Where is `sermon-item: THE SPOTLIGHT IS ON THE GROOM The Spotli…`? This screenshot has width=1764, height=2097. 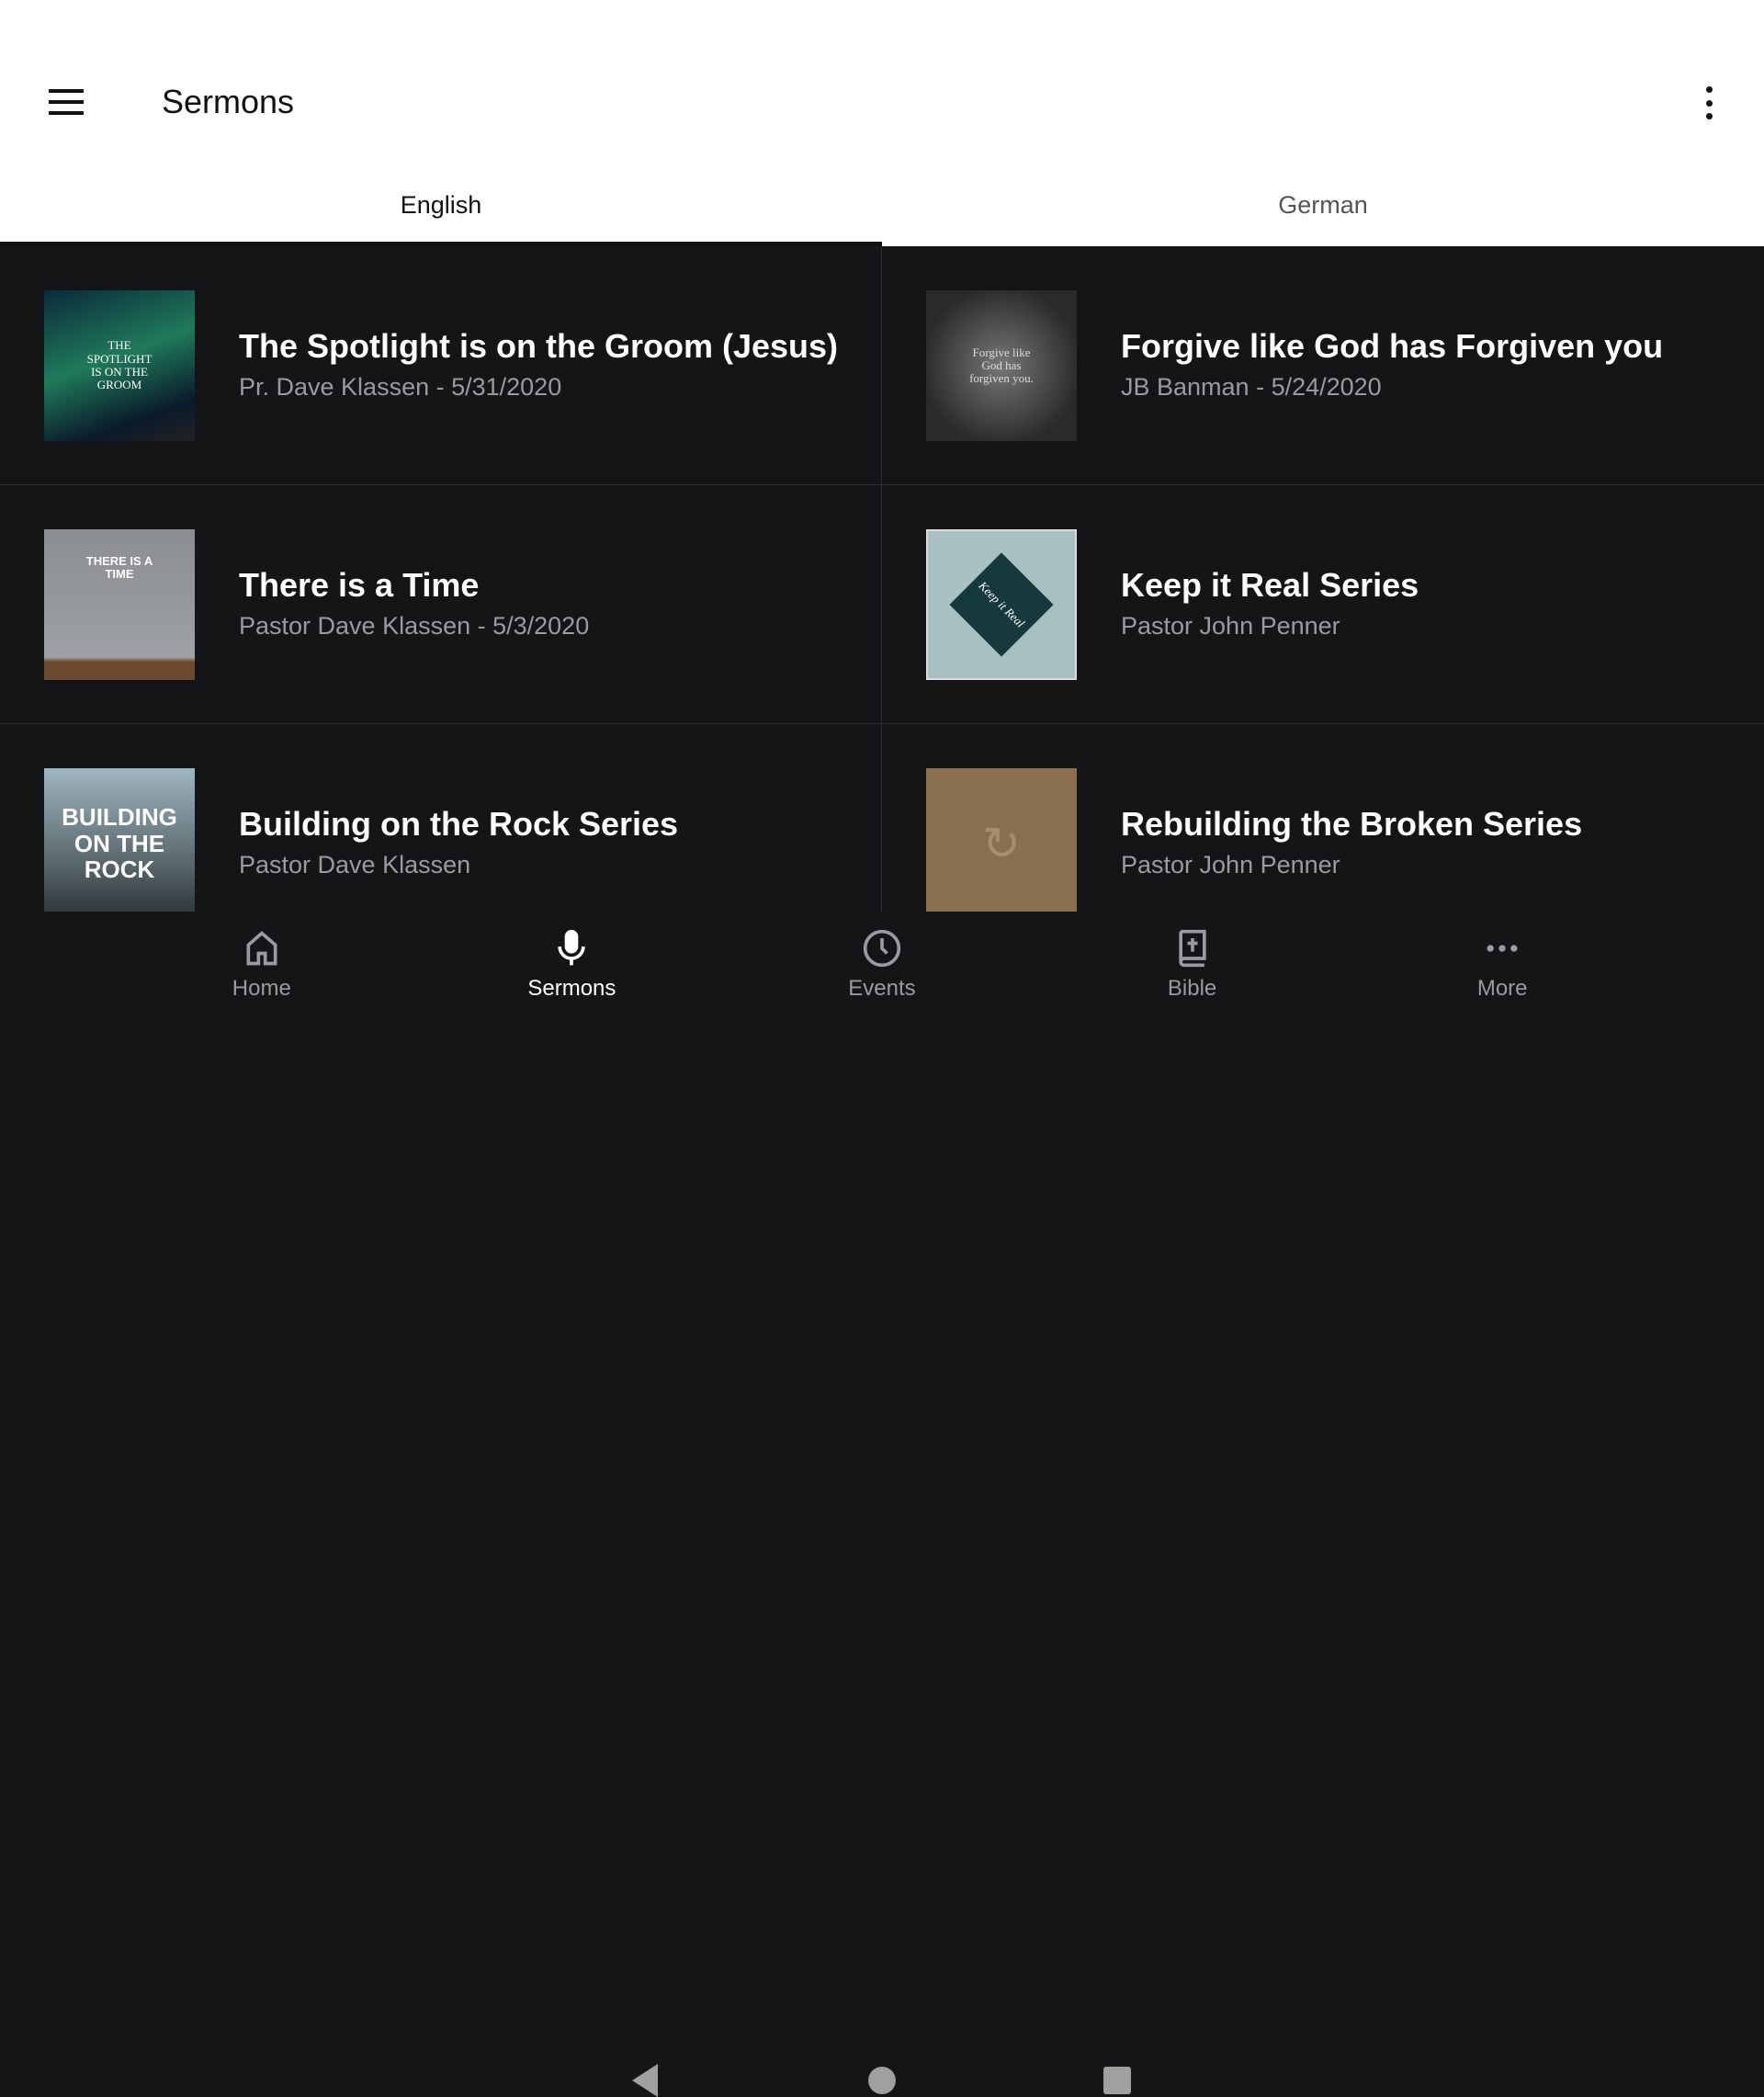
sermon-item: THE SPOTLIGHT IS ON THE GROOM The Spotli… is located at coordinates (441, 366).